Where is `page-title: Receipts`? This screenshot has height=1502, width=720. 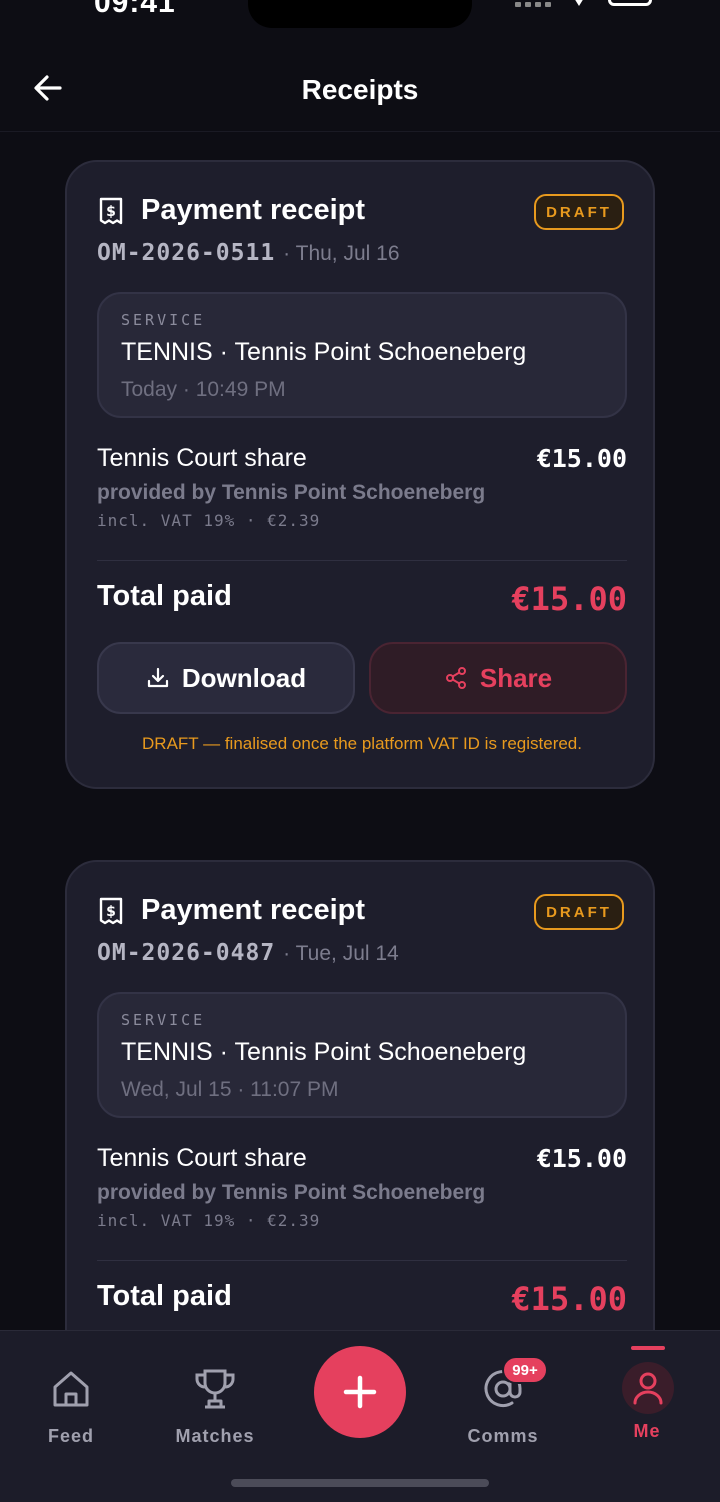
page-title: Receipts is located at coordinates (360, 89).